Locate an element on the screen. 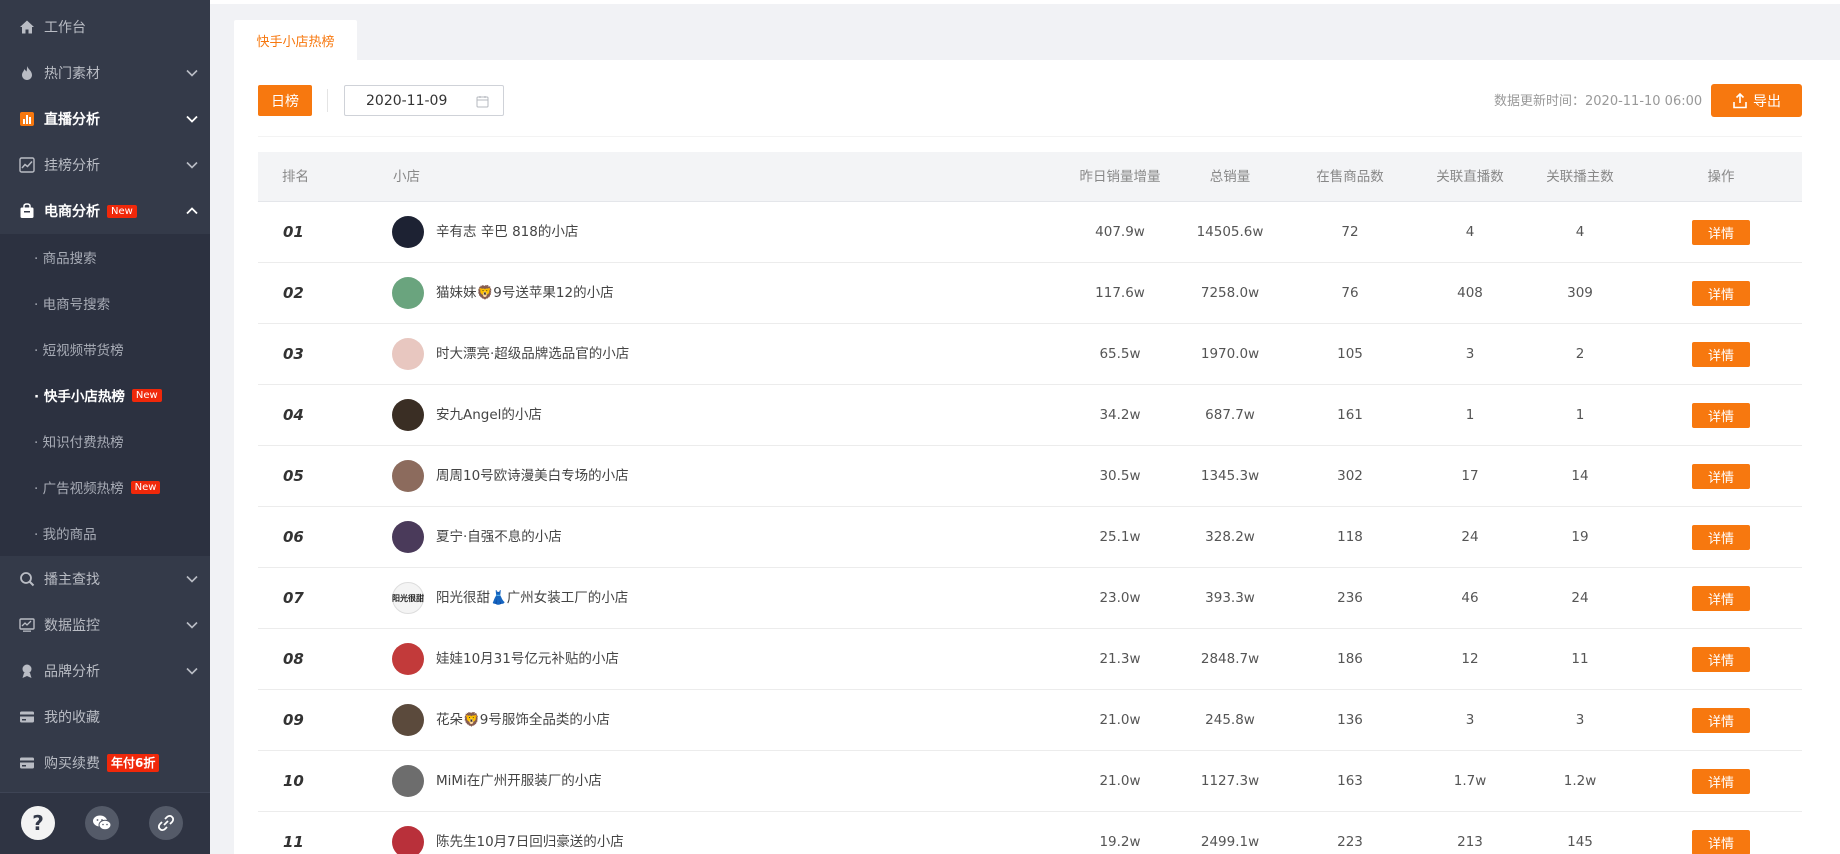 The image size is (1840, 854). header-shop: 小店 is located at coordinates (406, 177).